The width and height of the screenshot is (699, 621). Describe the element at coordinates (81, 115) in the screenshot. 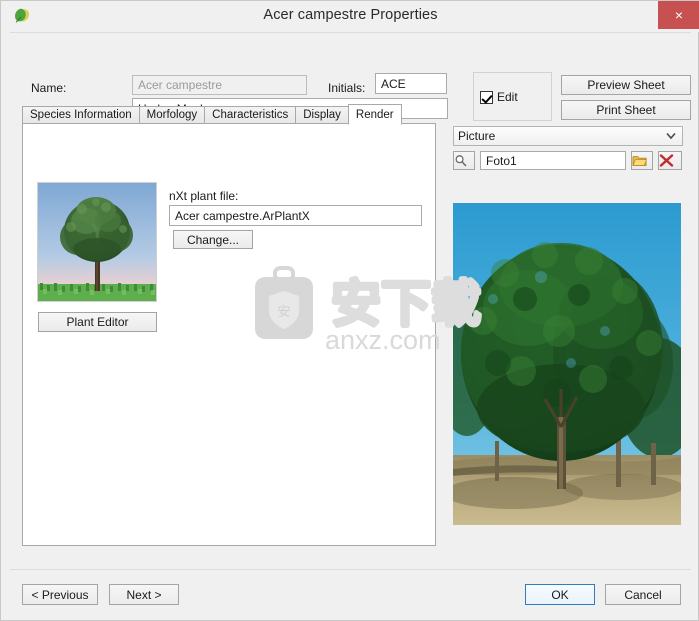

I see `tab-species-information: Species Information` at that location.